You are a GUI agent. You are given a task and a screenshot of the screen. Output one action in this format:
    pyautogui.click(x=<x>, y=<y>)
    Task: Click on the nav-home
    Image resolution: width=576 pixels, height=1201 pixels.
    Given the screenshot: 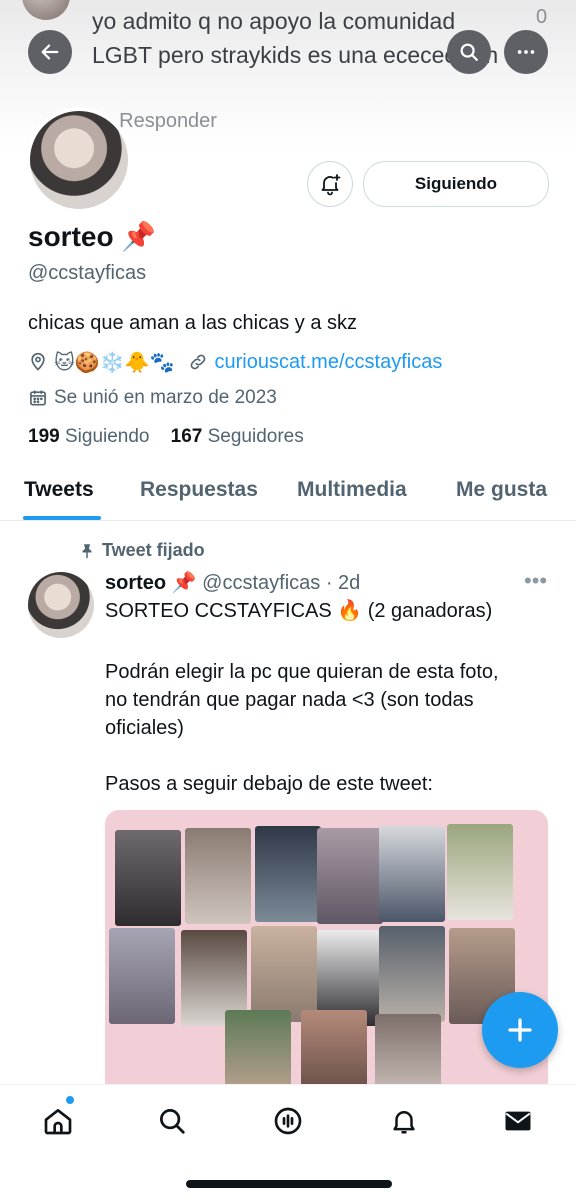 What is the action you would take?
    pyautogui.click(x=58, y=1121)
    